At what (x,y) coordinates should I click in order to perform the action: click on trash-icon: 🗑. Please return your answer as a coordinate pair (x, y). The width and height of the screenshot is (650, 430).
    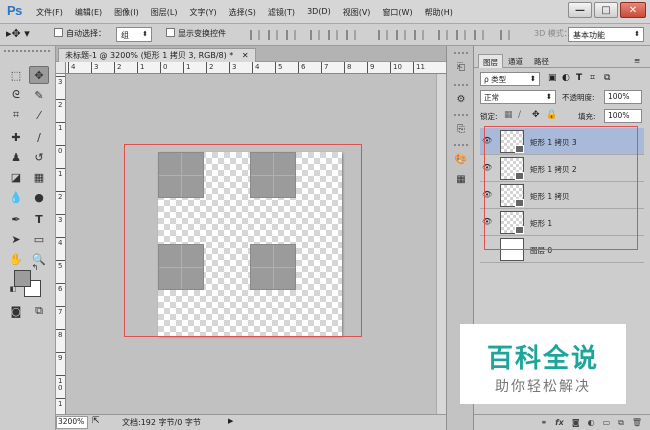
    Looking at the image, I should click on (637, 422).